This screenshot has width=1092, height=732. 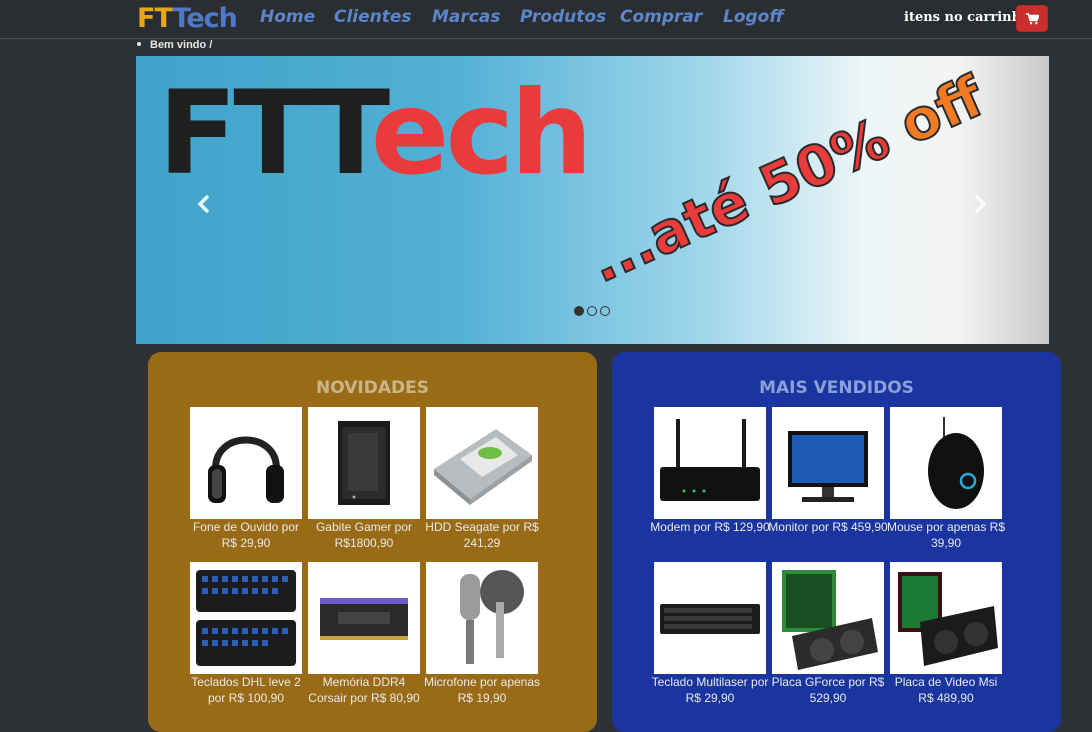 I want to click on carousel-hero-logo: FTTech, so click(x=375, y=133).